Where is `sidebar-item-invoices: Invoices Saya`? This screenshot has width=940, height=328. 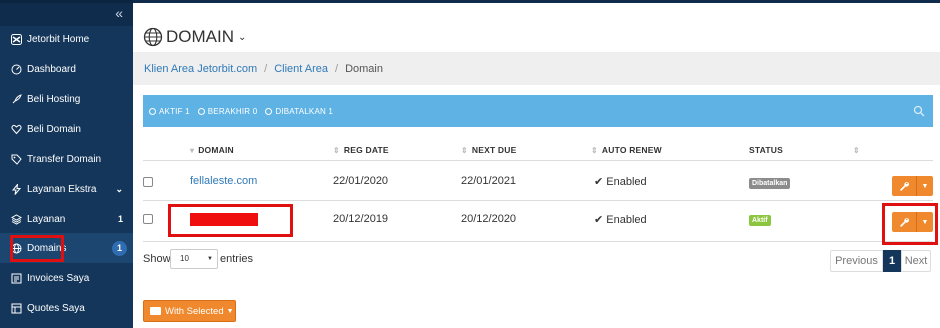 sidebar-item-invoices: Invoices Saya is located at coordinates (66, 278).